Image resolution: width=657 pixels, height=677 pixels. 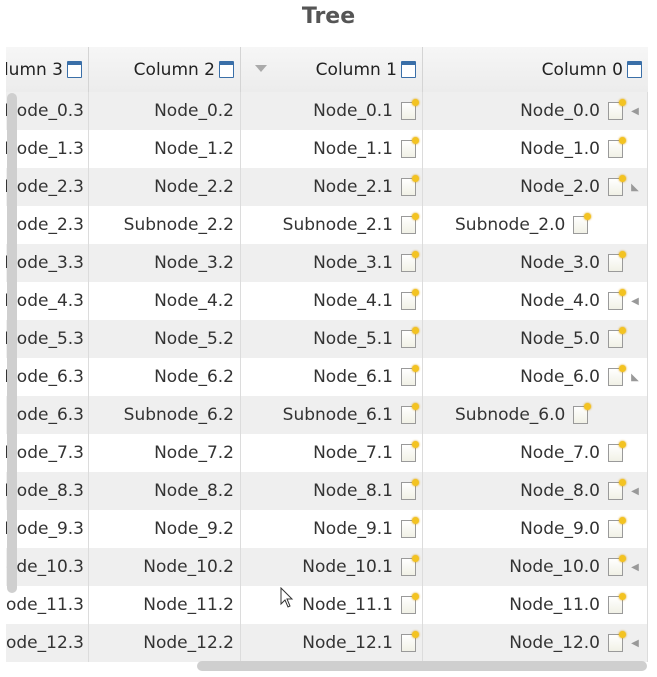 What do you see at coordinates (47, 111) in the screenshot?
I see `tree-cell: Node_0.3` at bounding box center [47, 111].